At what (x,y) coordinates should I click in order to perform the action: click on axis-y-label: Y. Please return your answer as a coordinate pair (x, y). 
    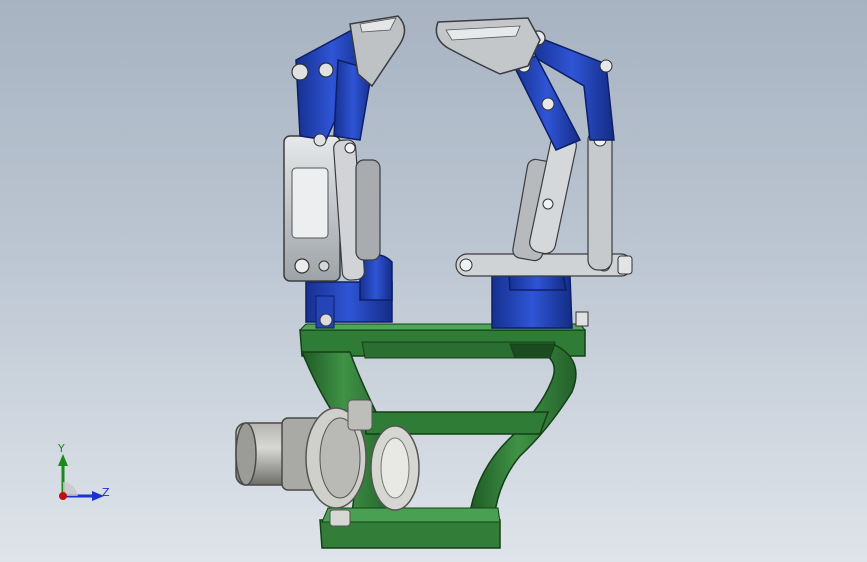
    Looking at the image, I should click on (61, 448).